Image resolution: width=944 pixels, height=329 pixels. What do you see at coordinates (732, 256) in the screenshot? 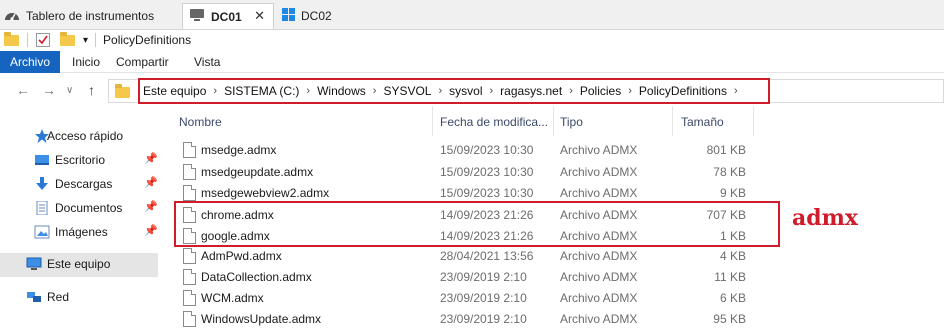
I see `file-size: 4 KB` at bounding box center [732, 256].